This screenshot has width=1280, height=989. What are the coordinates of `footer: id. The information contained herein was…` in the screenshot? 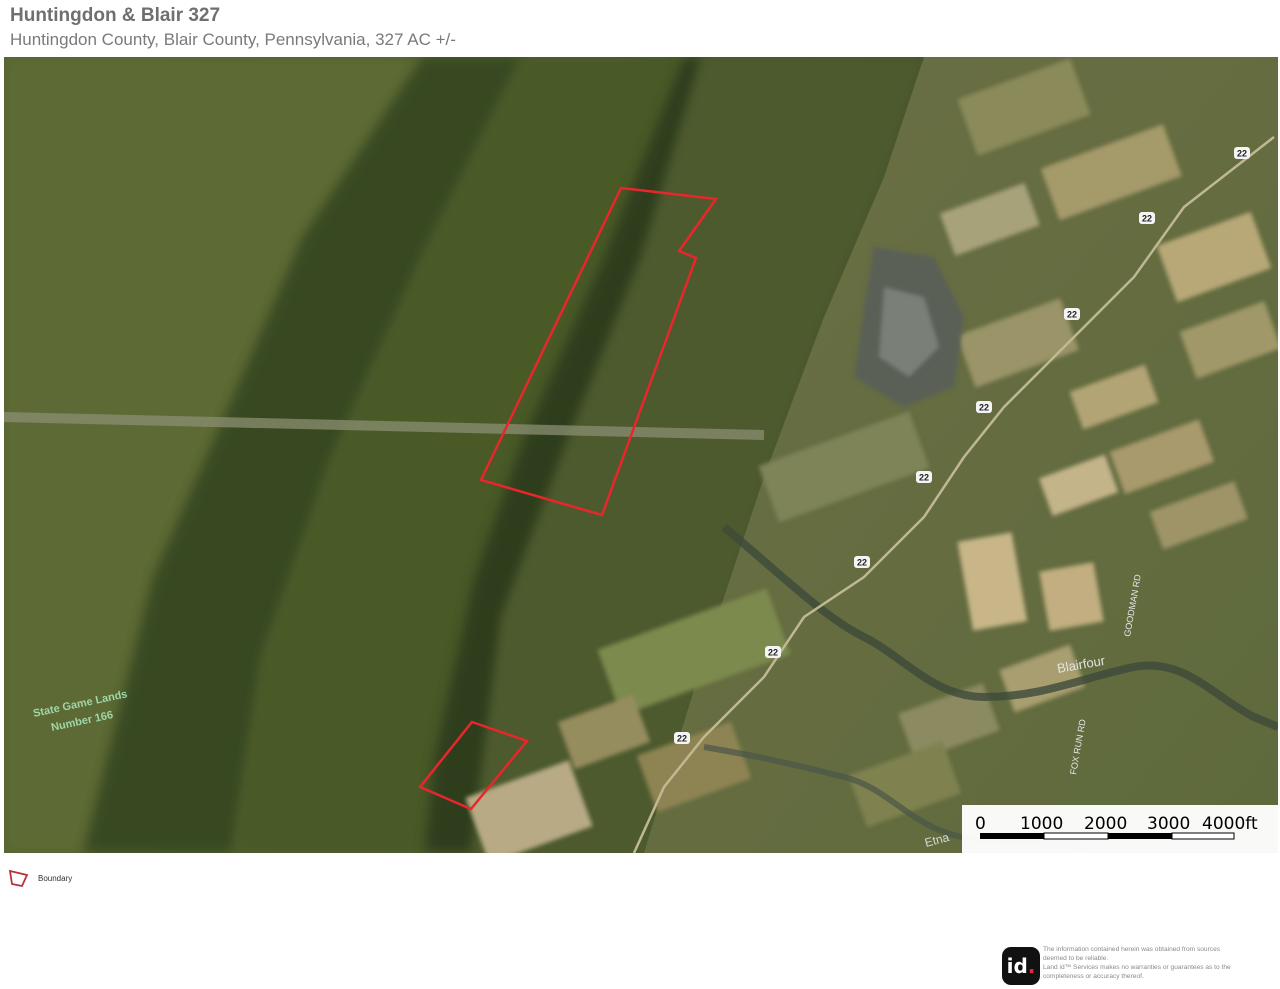 It's located at (1140, 966).